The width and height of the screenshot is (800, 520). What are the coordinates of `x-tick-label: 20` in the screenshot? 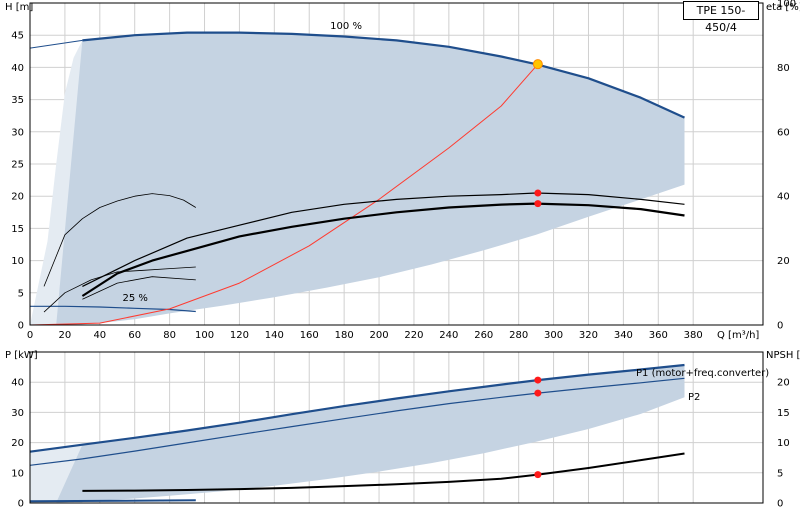 It's located at (65, 335).